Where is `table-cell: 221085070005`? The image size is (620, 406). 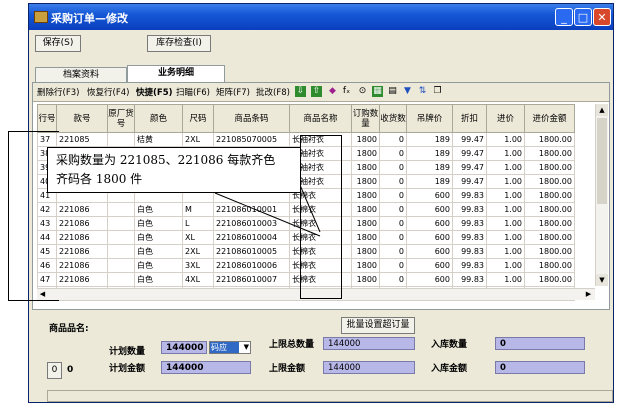
table-cell: 221085070005 is located at coordinates (251, 139).